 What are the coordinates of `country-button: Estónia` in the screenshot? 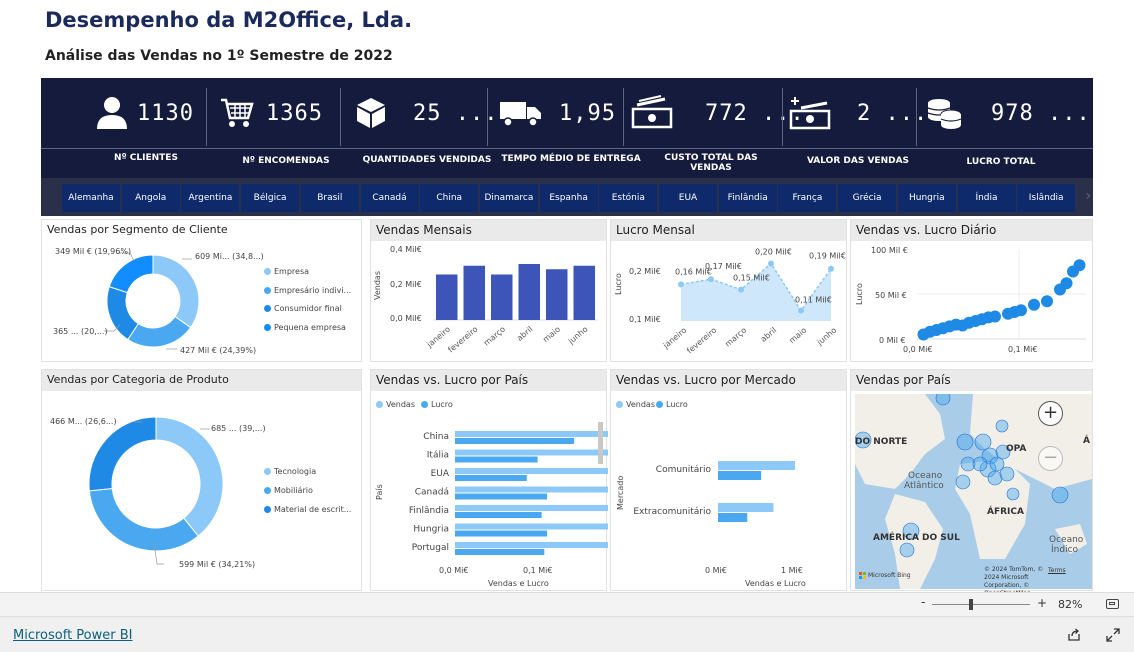 It's located at (628, 198).